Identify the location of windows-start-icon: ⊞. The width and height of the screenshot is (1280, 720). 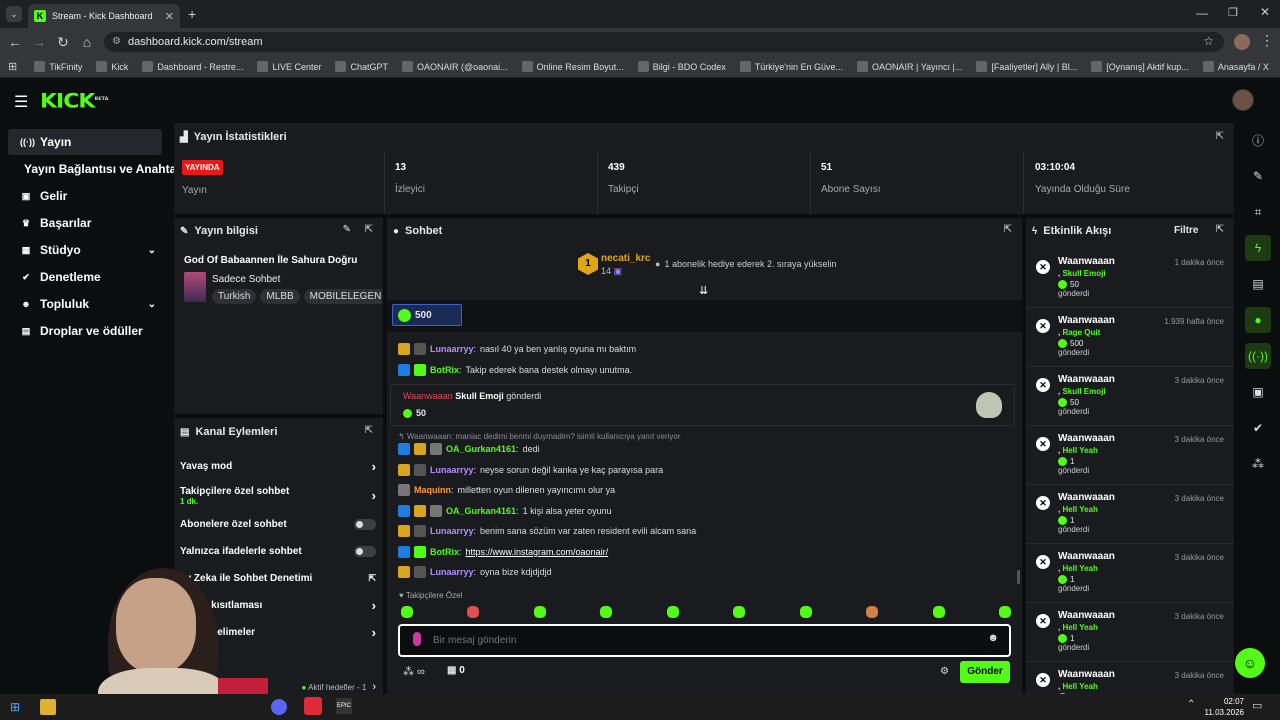
(15, 707).